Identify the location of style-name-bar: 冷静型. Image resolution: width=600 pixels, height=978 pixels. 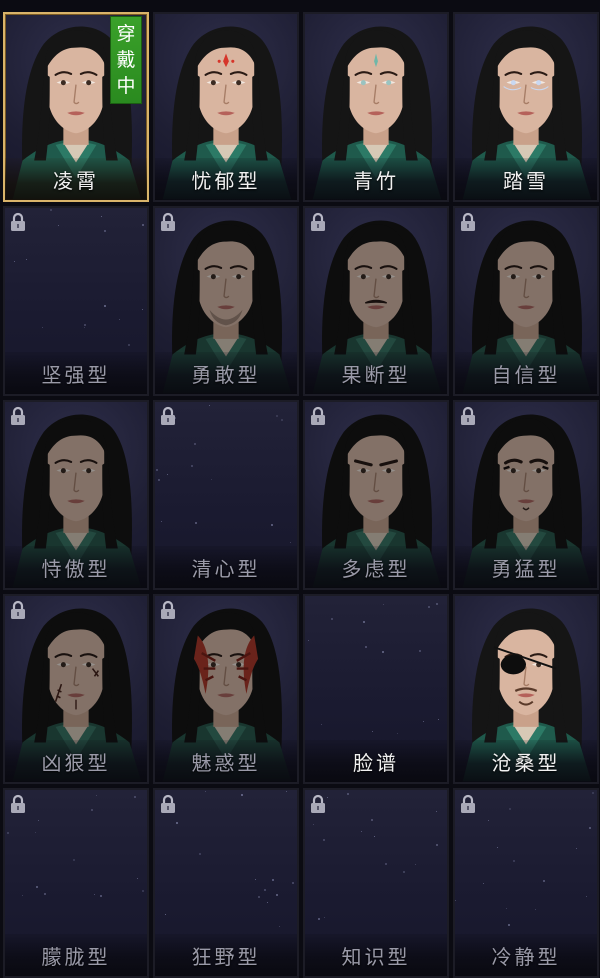
(526, 955).